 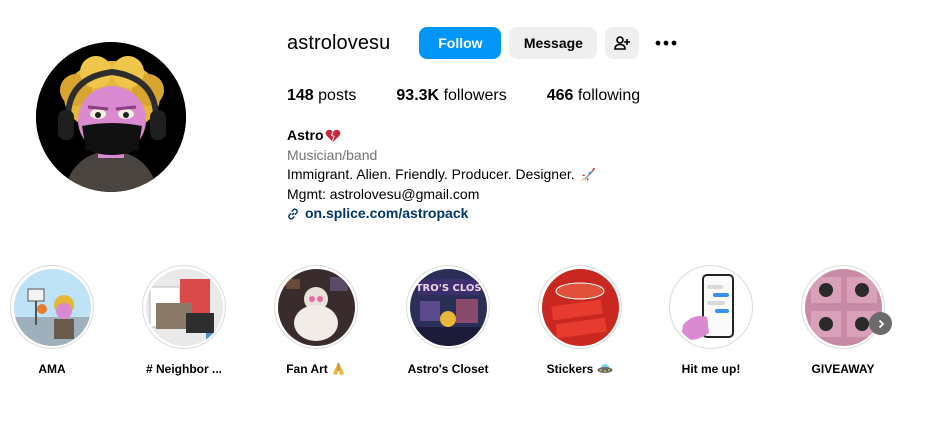 I want to click on followers-count: 93.3K, so click(x=418, y=95).